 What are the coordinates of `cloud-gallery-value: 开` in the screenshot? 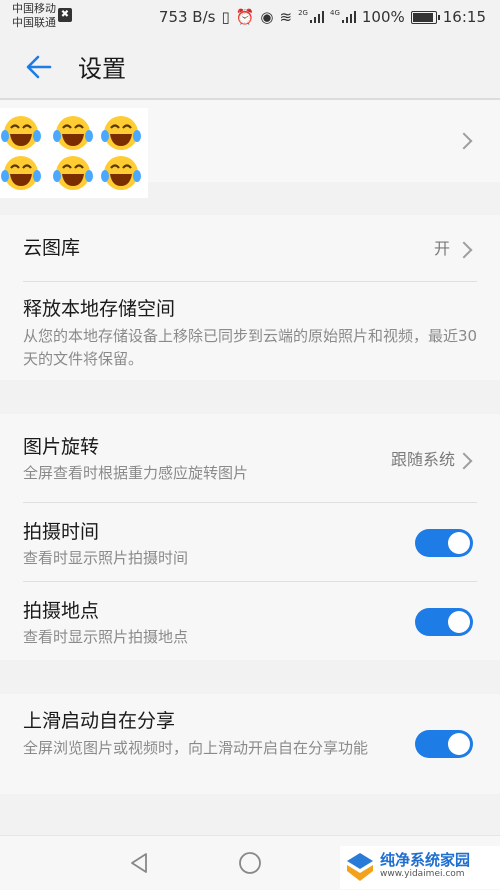 It's located at (441, 248).